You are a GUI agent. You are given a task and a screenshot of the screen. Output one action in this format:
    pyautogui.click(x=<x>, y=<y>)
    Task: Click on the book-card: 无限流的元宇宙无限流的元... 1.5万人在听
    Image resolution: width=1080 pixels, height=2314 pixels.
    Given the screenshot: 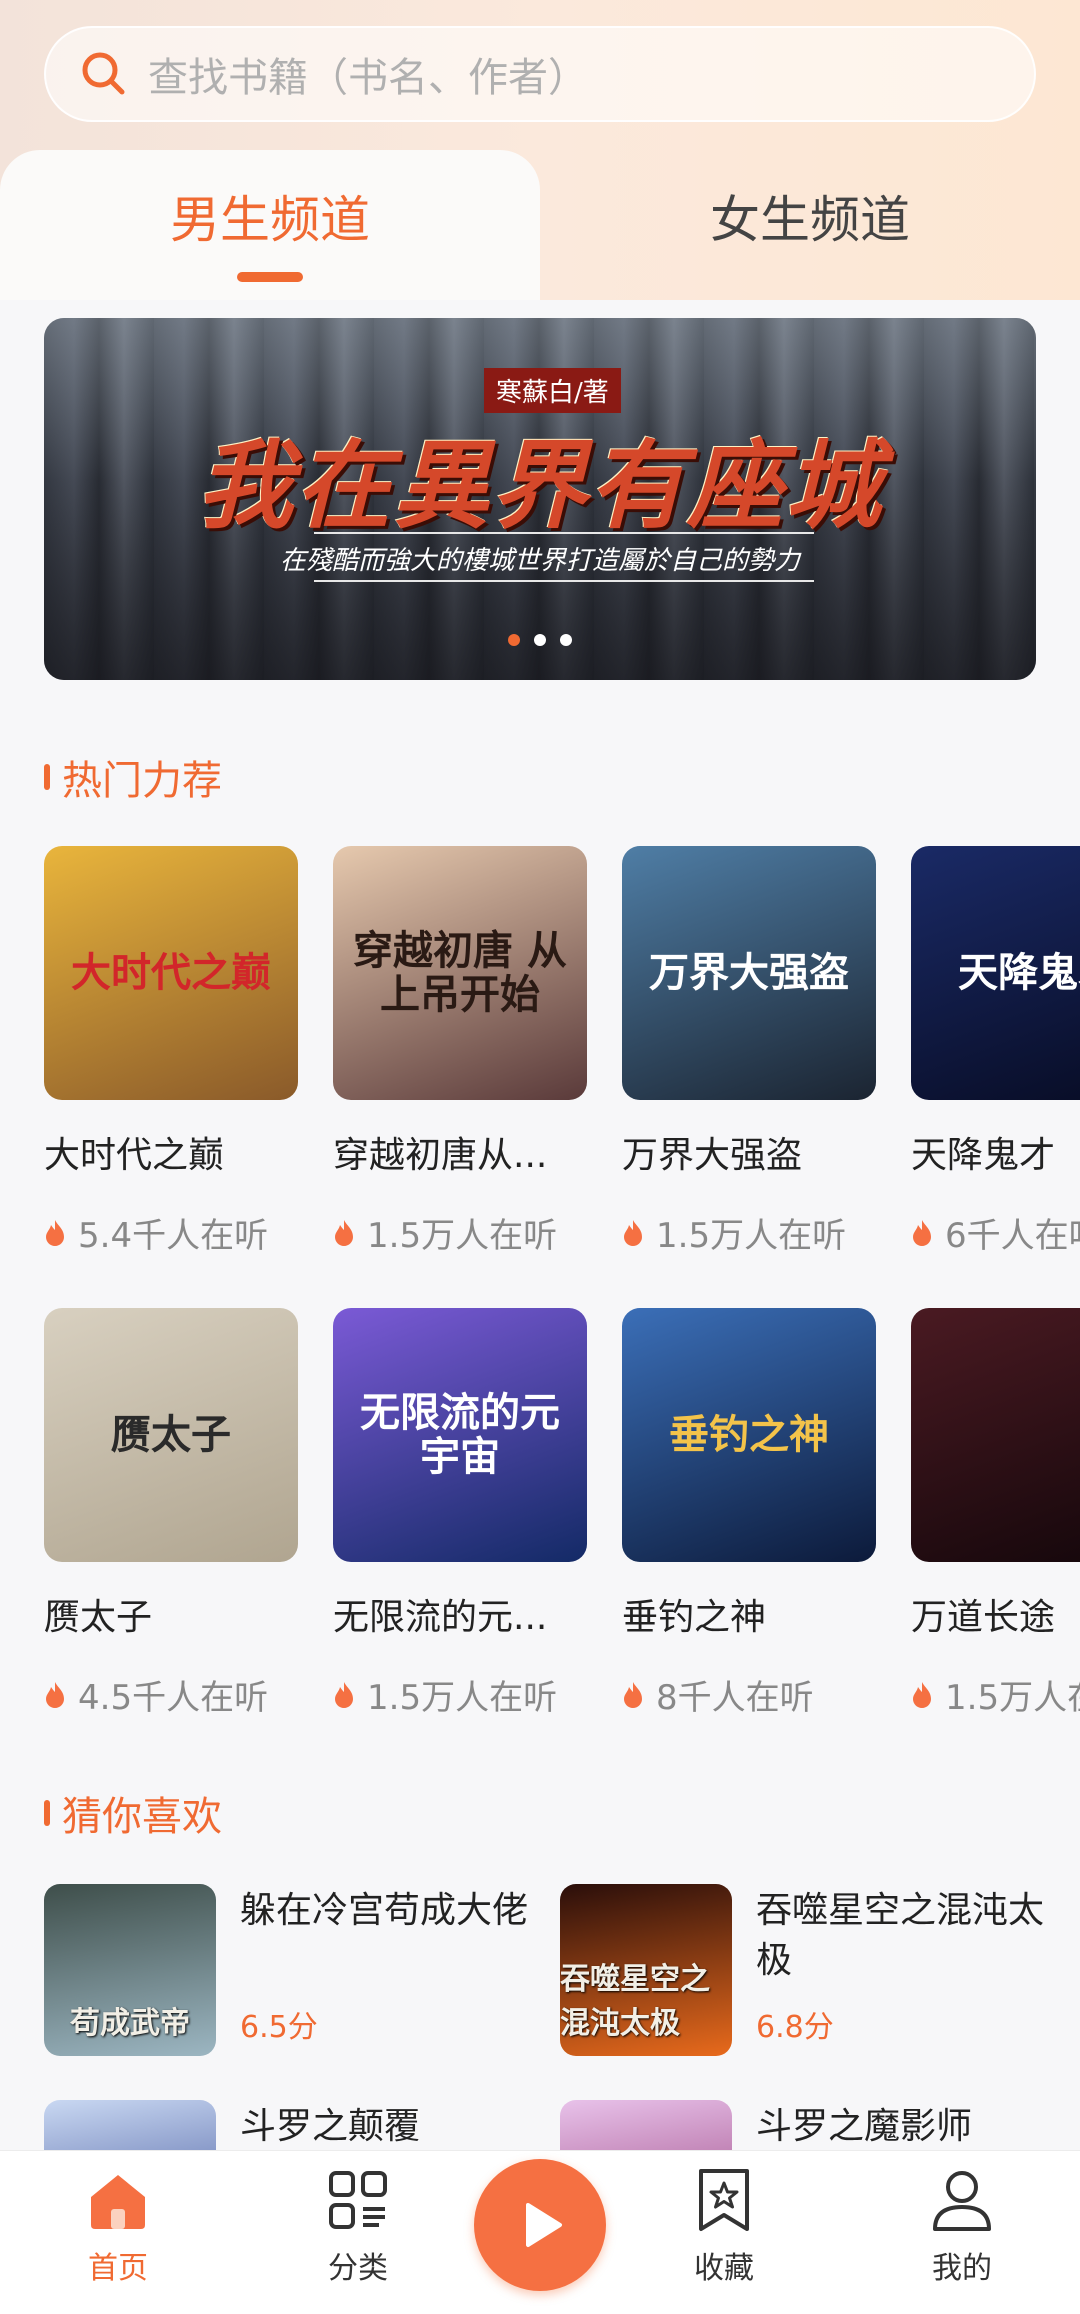 What is the action you would take?
    pyautogui.click(x=460, y=1539)
    